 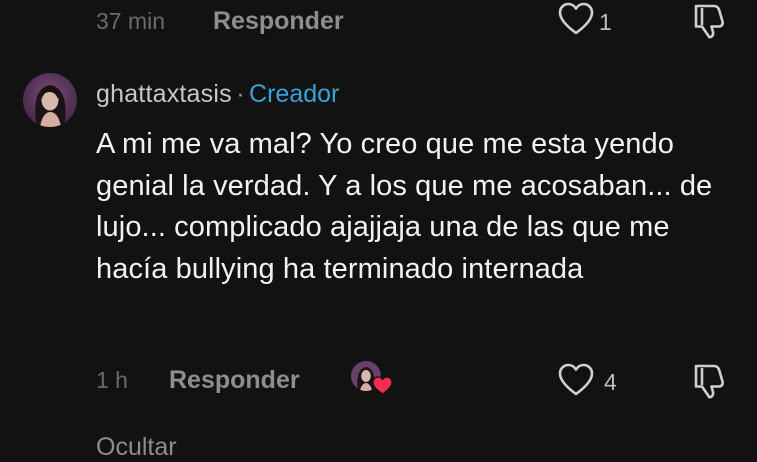 What do you see at coordinates (234, 380) in the screenshot?
I see `comment-reply-button: Responder` at bounding box center [234, 380].